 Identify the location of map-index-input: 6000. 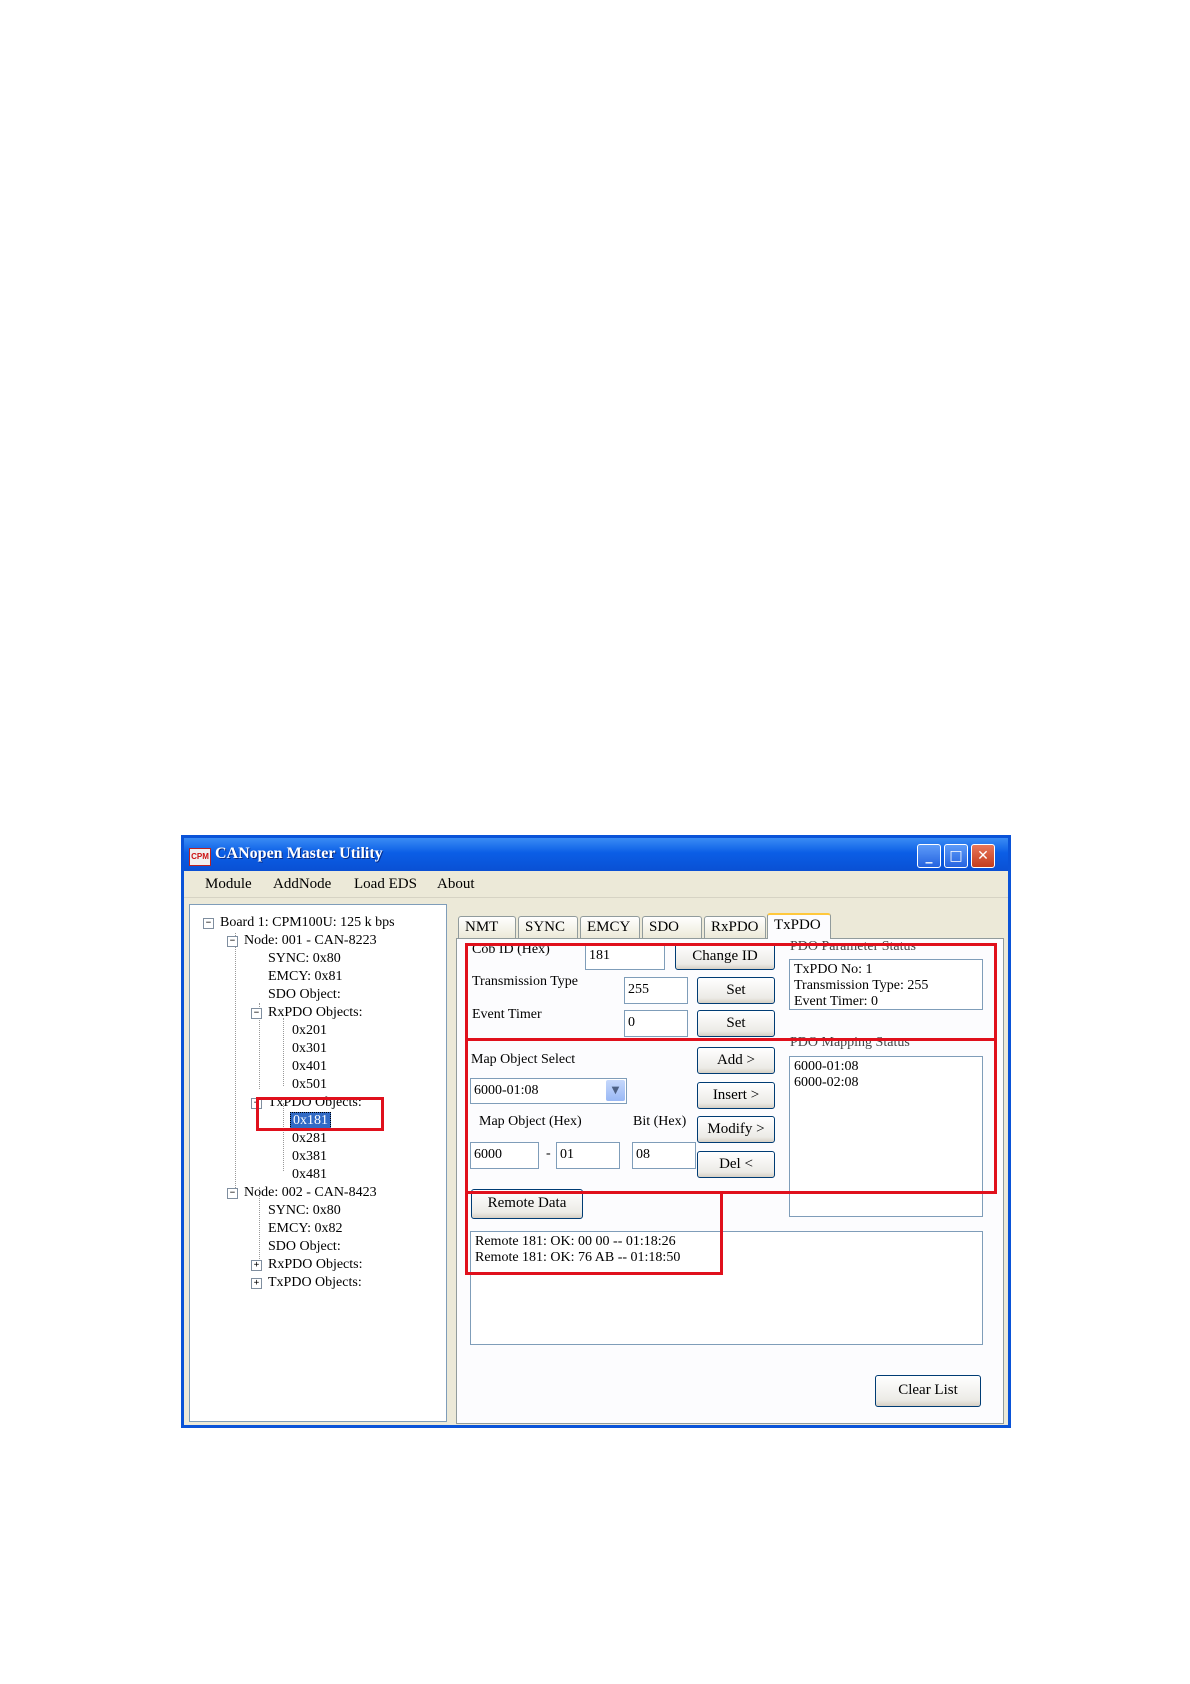
(504, 1155).